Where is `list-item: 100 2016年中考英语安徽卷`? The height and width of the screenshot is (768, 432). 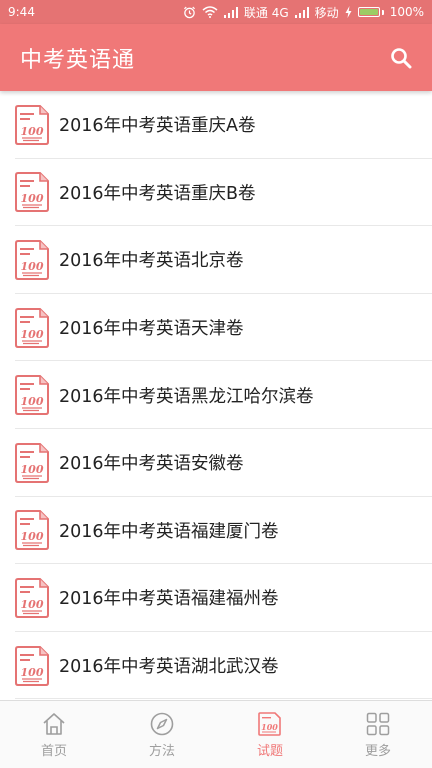
list-item: 100 2016年中考英语安徽卷 is located at coordinates (216, 463).